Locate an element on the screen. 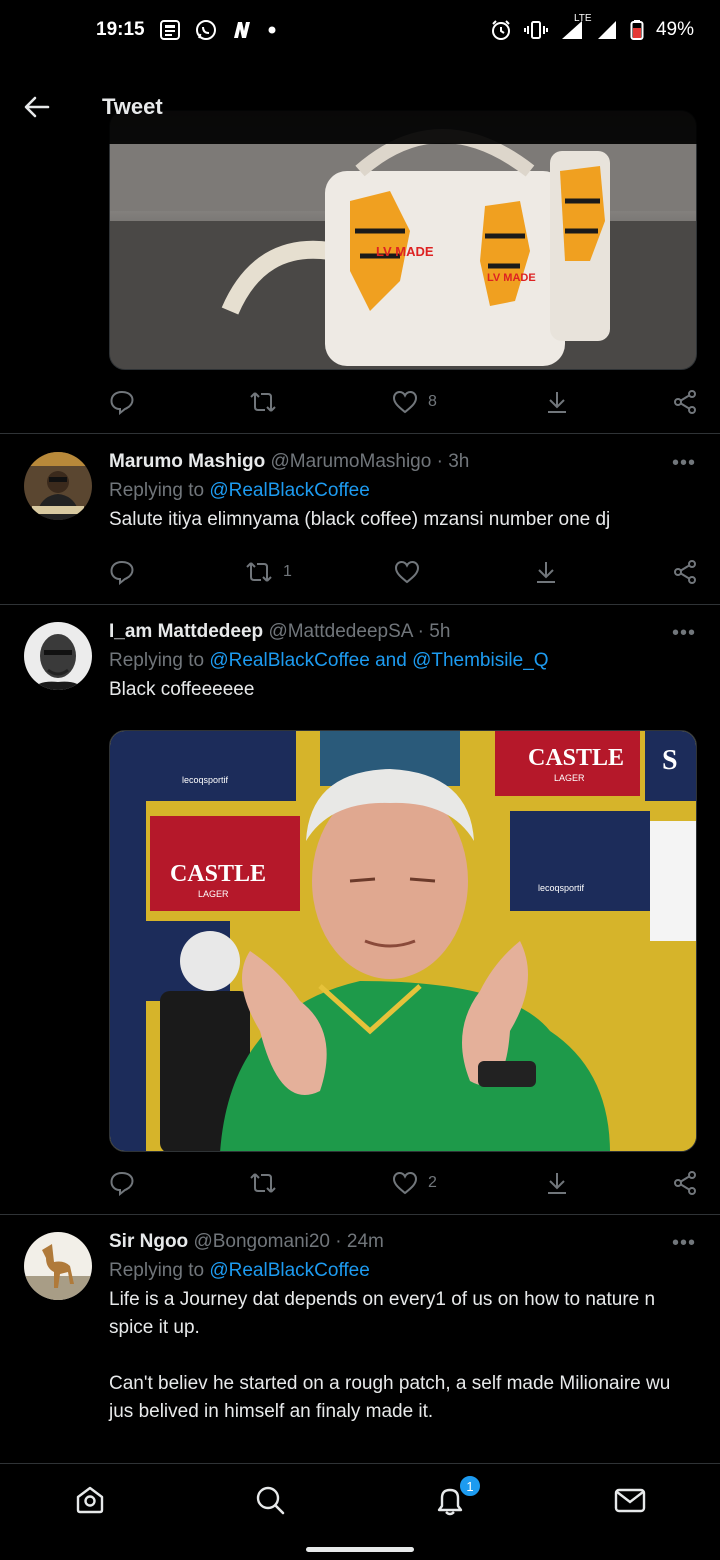  news-icon is located at coordinates (170, 30).